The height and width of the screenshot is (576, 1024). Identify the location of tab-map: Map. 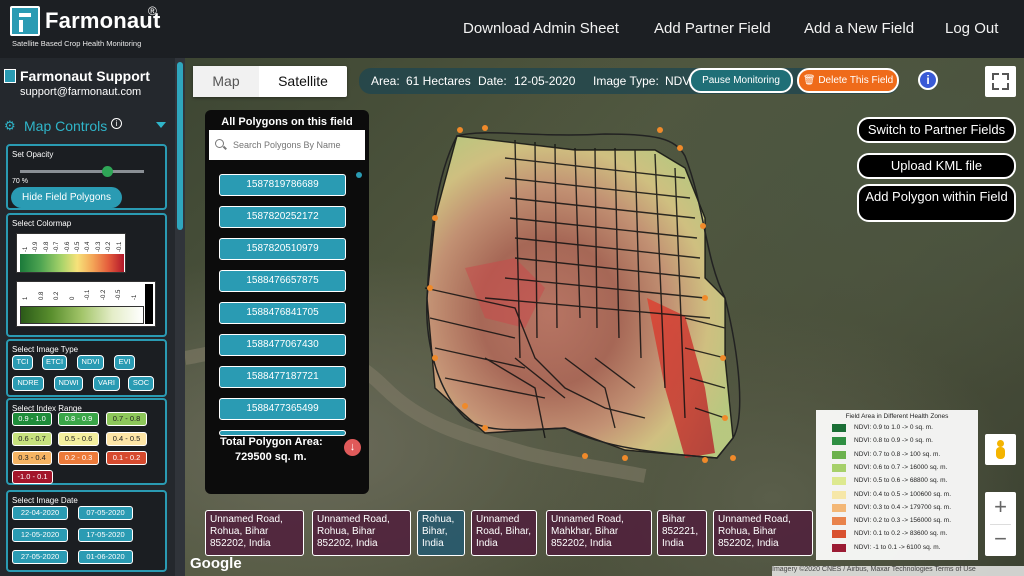
(226, 81).